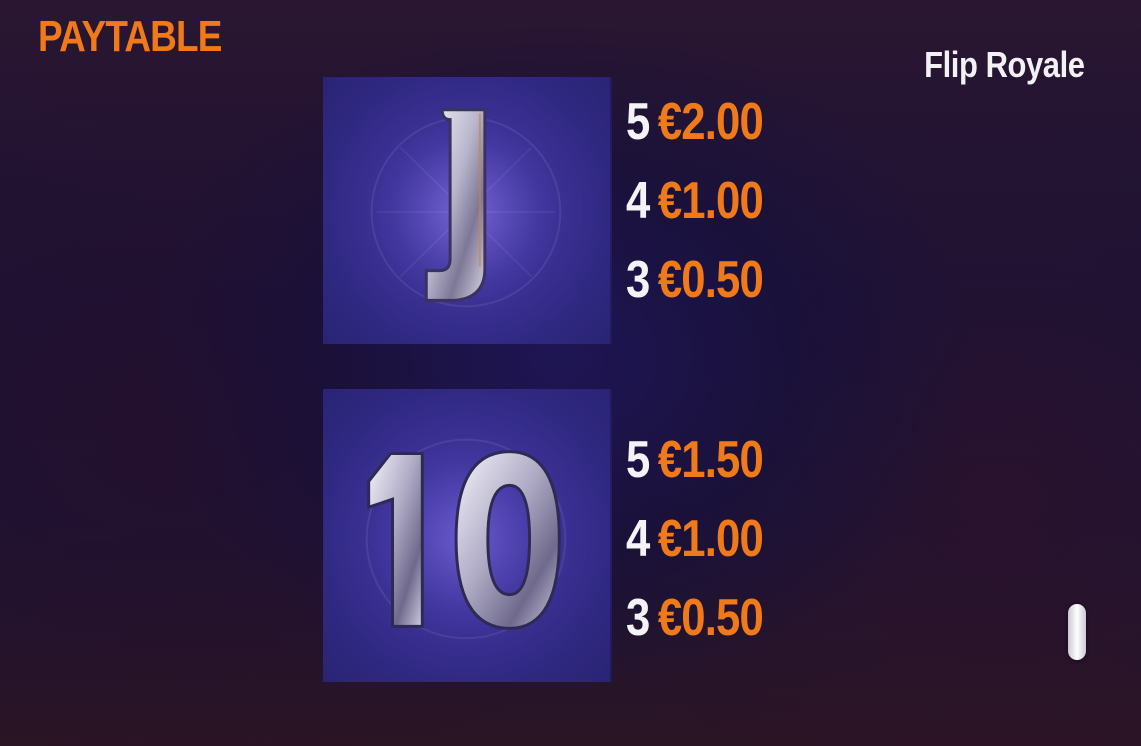 Image resolution: width=1141 pixels, height=746 pixels. Describe the element at coordinates (1005, 64) in the screenshot. I see `game-title: Flip Royale` at that location.